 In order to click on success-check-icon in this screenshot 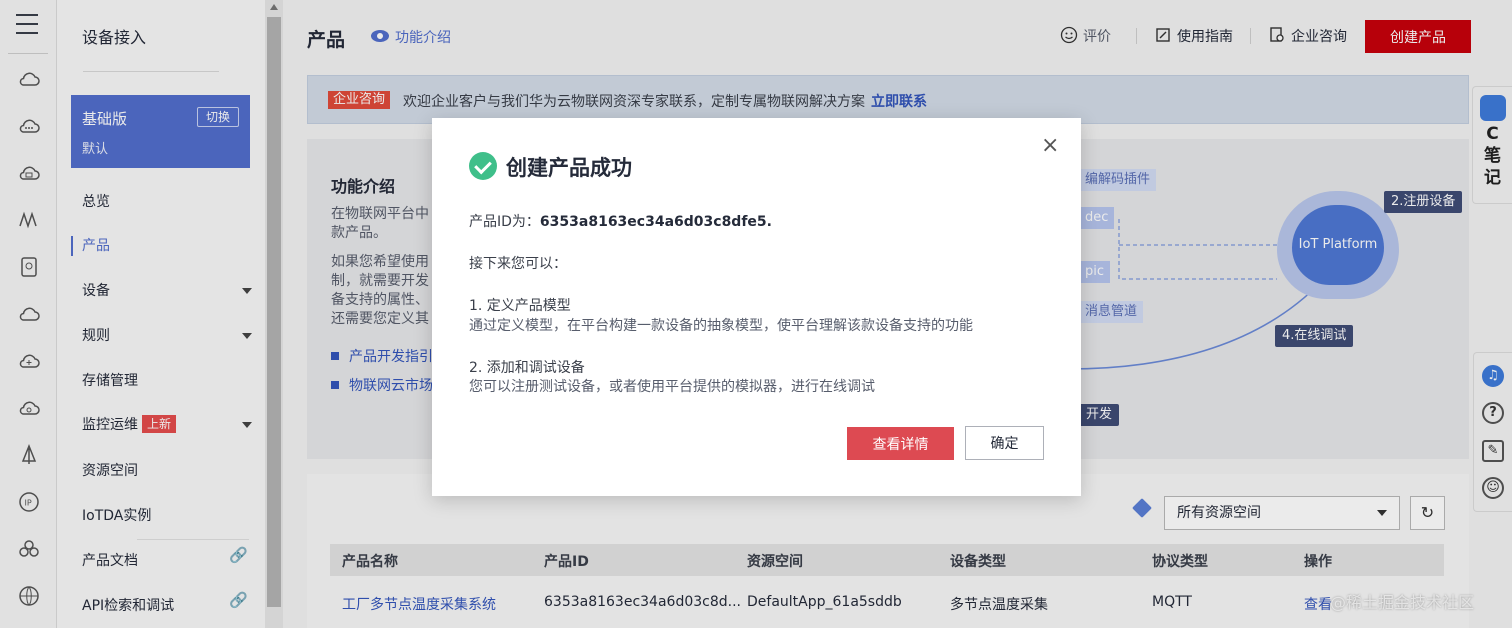, I will do `click(483, 166)`.